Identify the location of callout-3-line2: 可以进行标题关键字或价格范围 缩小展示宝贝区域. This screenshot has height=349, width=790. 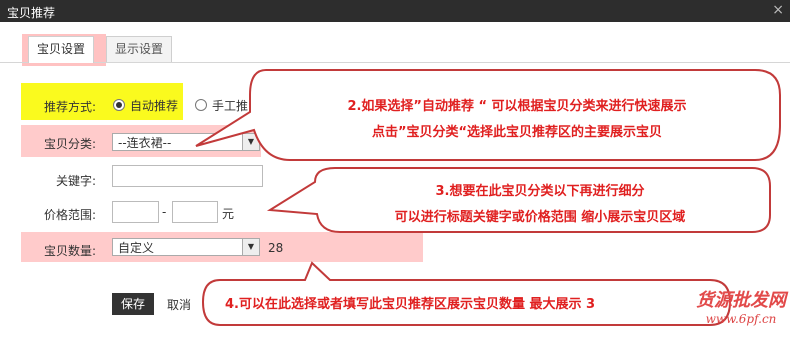
(540, 217).